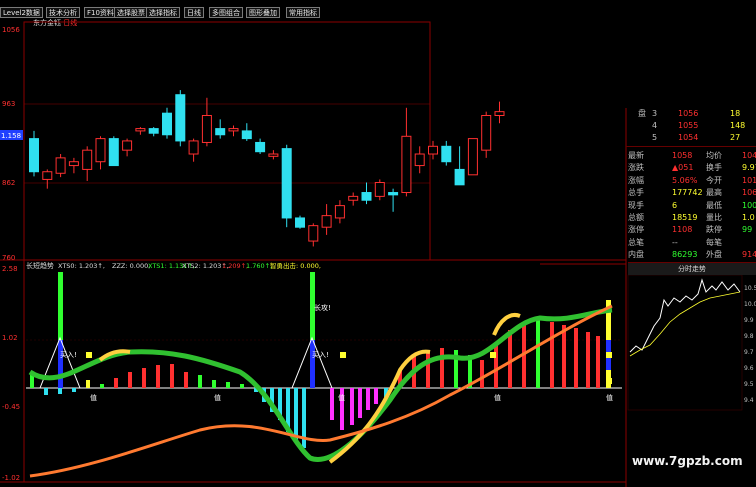 This screenshot has height=487, width=756. What do you see at coordinates (682, 155) in the screenshot?
I see `quote-value: 1058` at bounding box center [682, 155].